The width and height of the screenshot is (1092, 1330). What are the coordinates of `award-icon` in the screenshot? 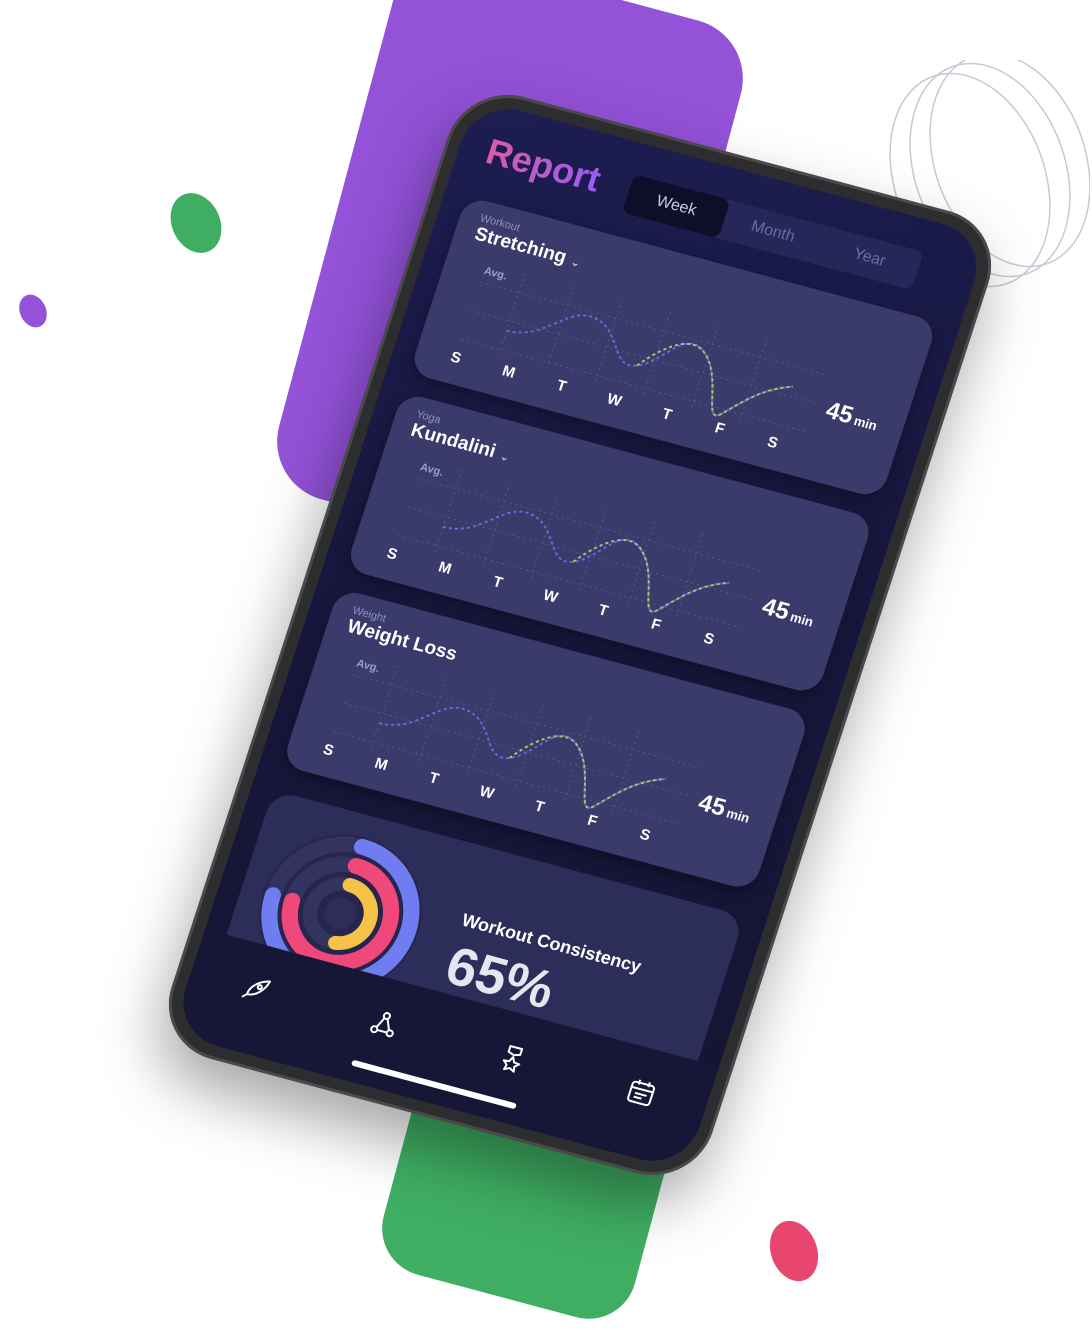 It's located at (512, 1058).